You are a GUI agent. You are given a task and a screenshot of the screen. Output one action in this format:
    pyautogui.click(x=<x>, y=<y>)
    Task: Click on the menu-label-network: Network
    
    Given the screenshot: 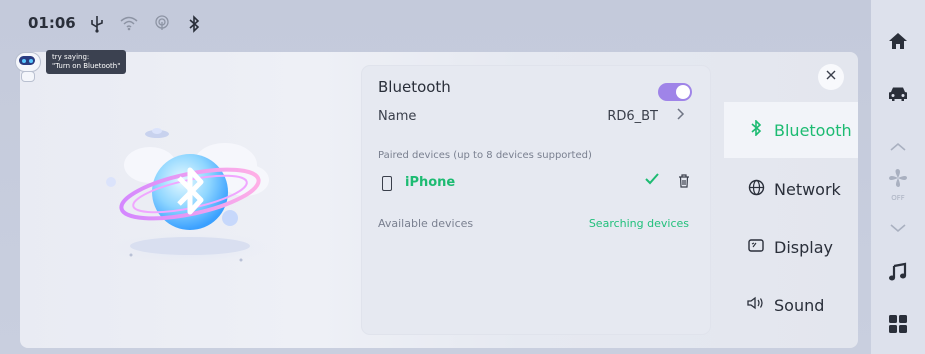 What is the action you would take?
    pyautogui.click(x=807, y=189)
    